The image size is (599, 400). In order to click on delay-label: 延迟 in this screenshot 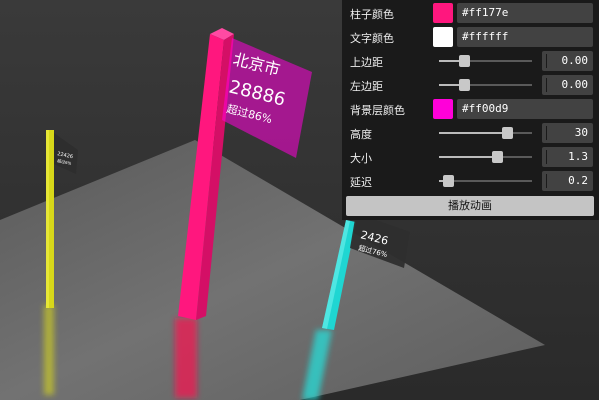, I will do `click(361, 182)`.